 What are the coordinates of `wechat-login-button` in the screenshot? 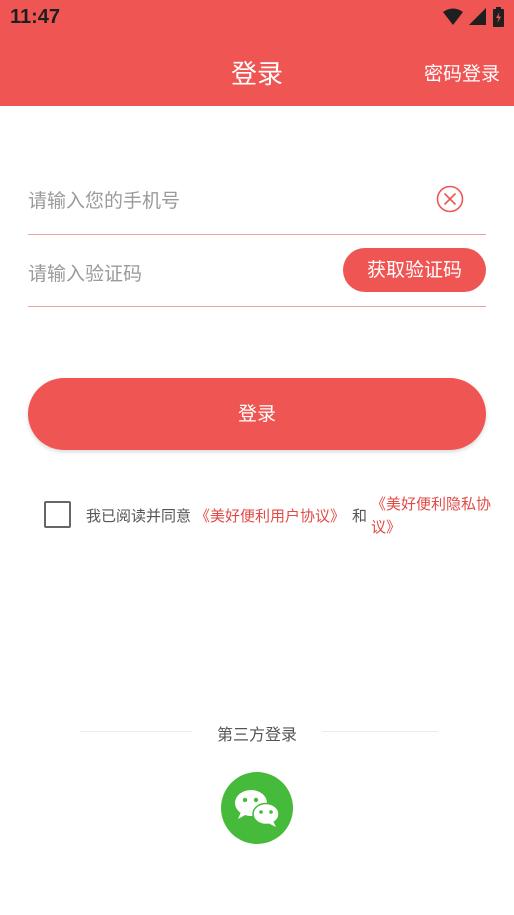 It's located at (257, 808).